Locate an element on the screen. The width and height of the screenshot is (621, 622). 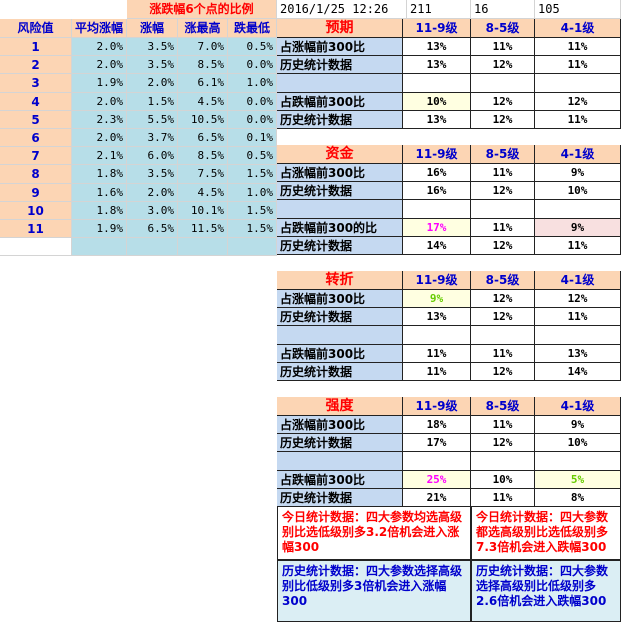
block-value-cell: 14% is located at coordinates (437, 245).